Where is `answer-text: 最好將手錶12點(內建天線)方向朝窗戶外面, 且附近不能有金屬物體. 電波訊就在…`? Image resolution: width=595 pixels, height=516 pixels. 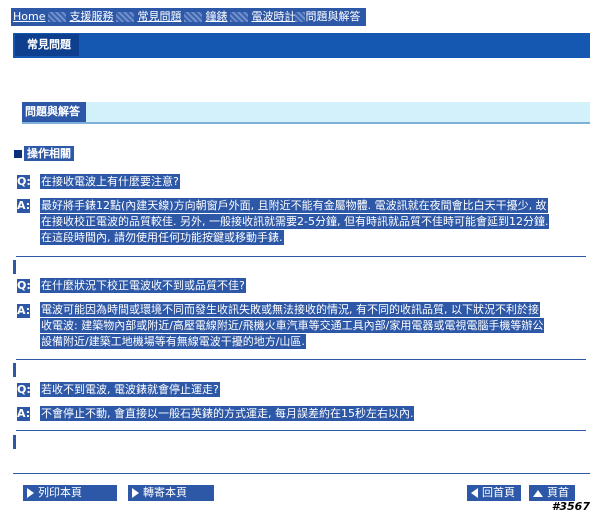 answer-text: 最好將手錶12點(內建天線)方向朝窗戶外面, 且附近不能有金屬物體. 電波訊就在… is located at coordinates (295, 222).